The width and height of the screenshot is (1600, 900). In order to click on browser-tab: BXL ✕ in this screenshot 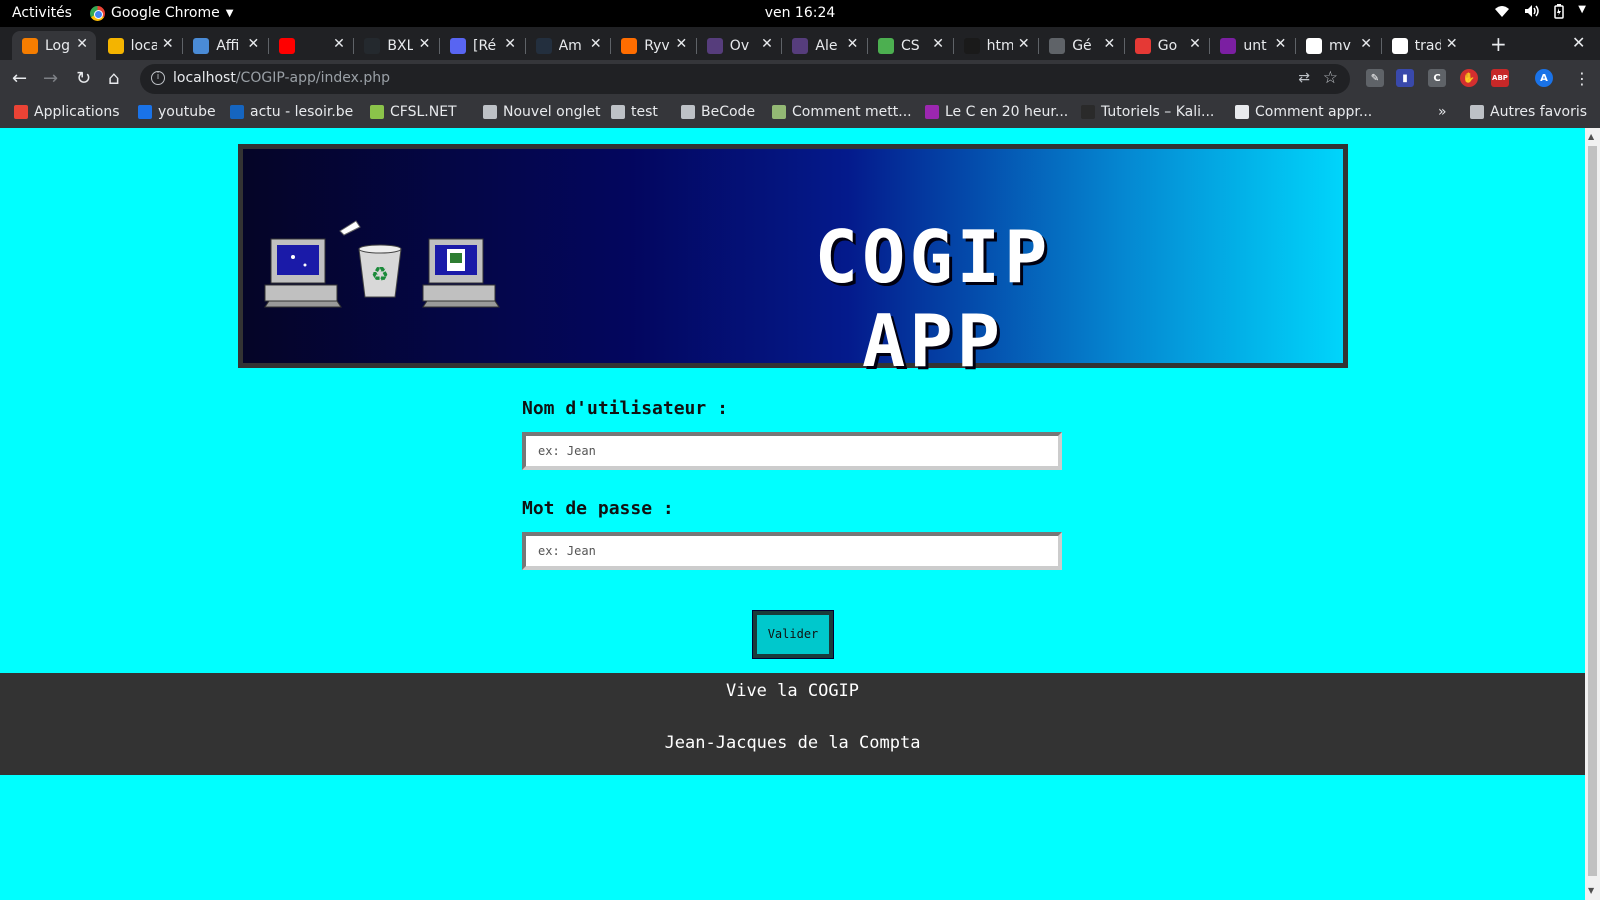, I will do `click(396, 45)`.